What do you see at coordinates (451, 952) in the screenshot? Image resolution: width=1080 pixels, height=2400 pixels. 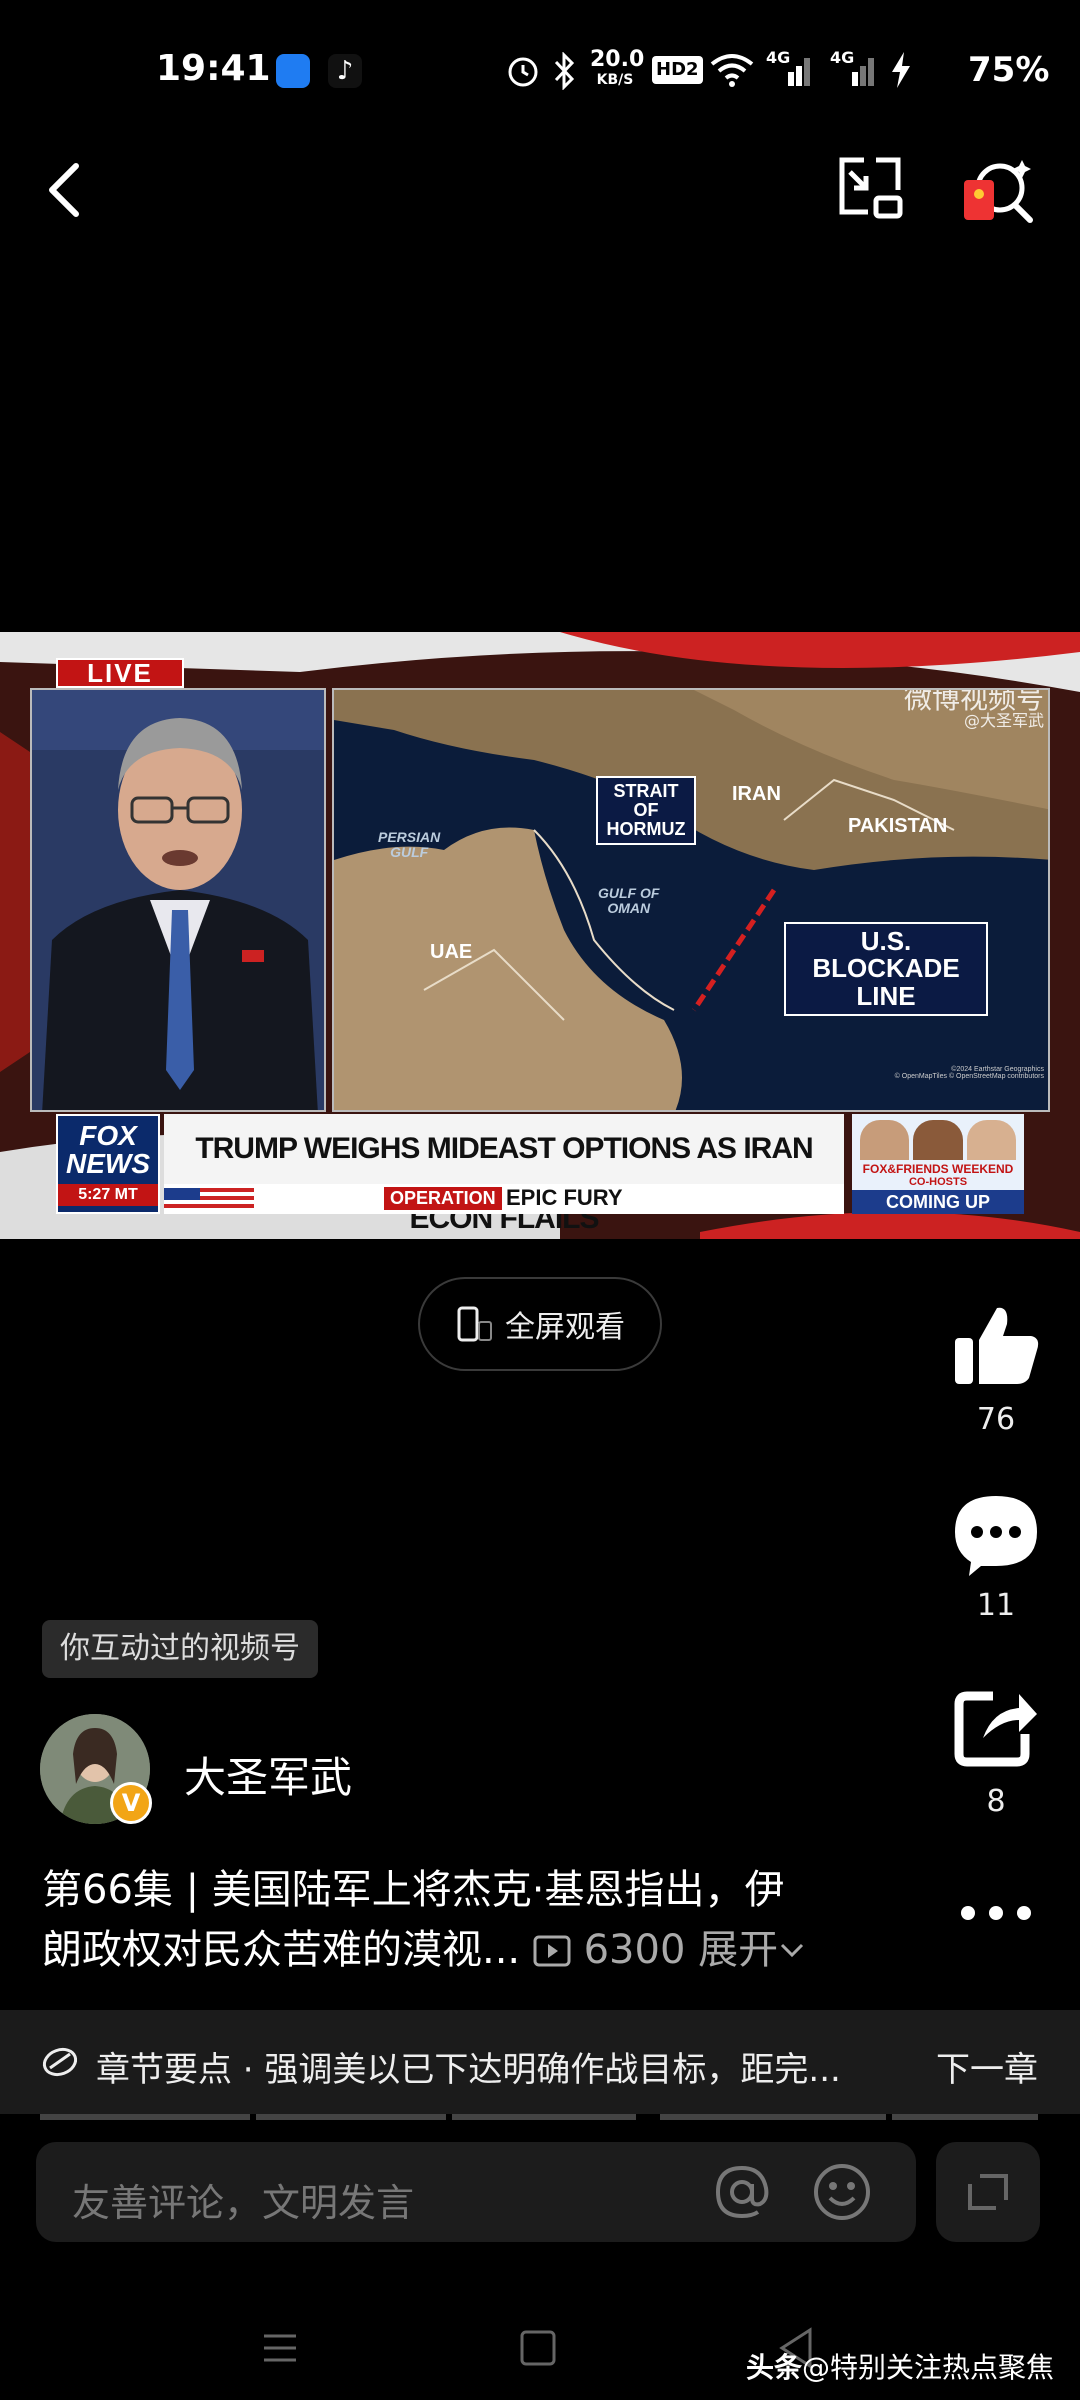 I see `uae-label: UAE` at bounding box center [451, 952].